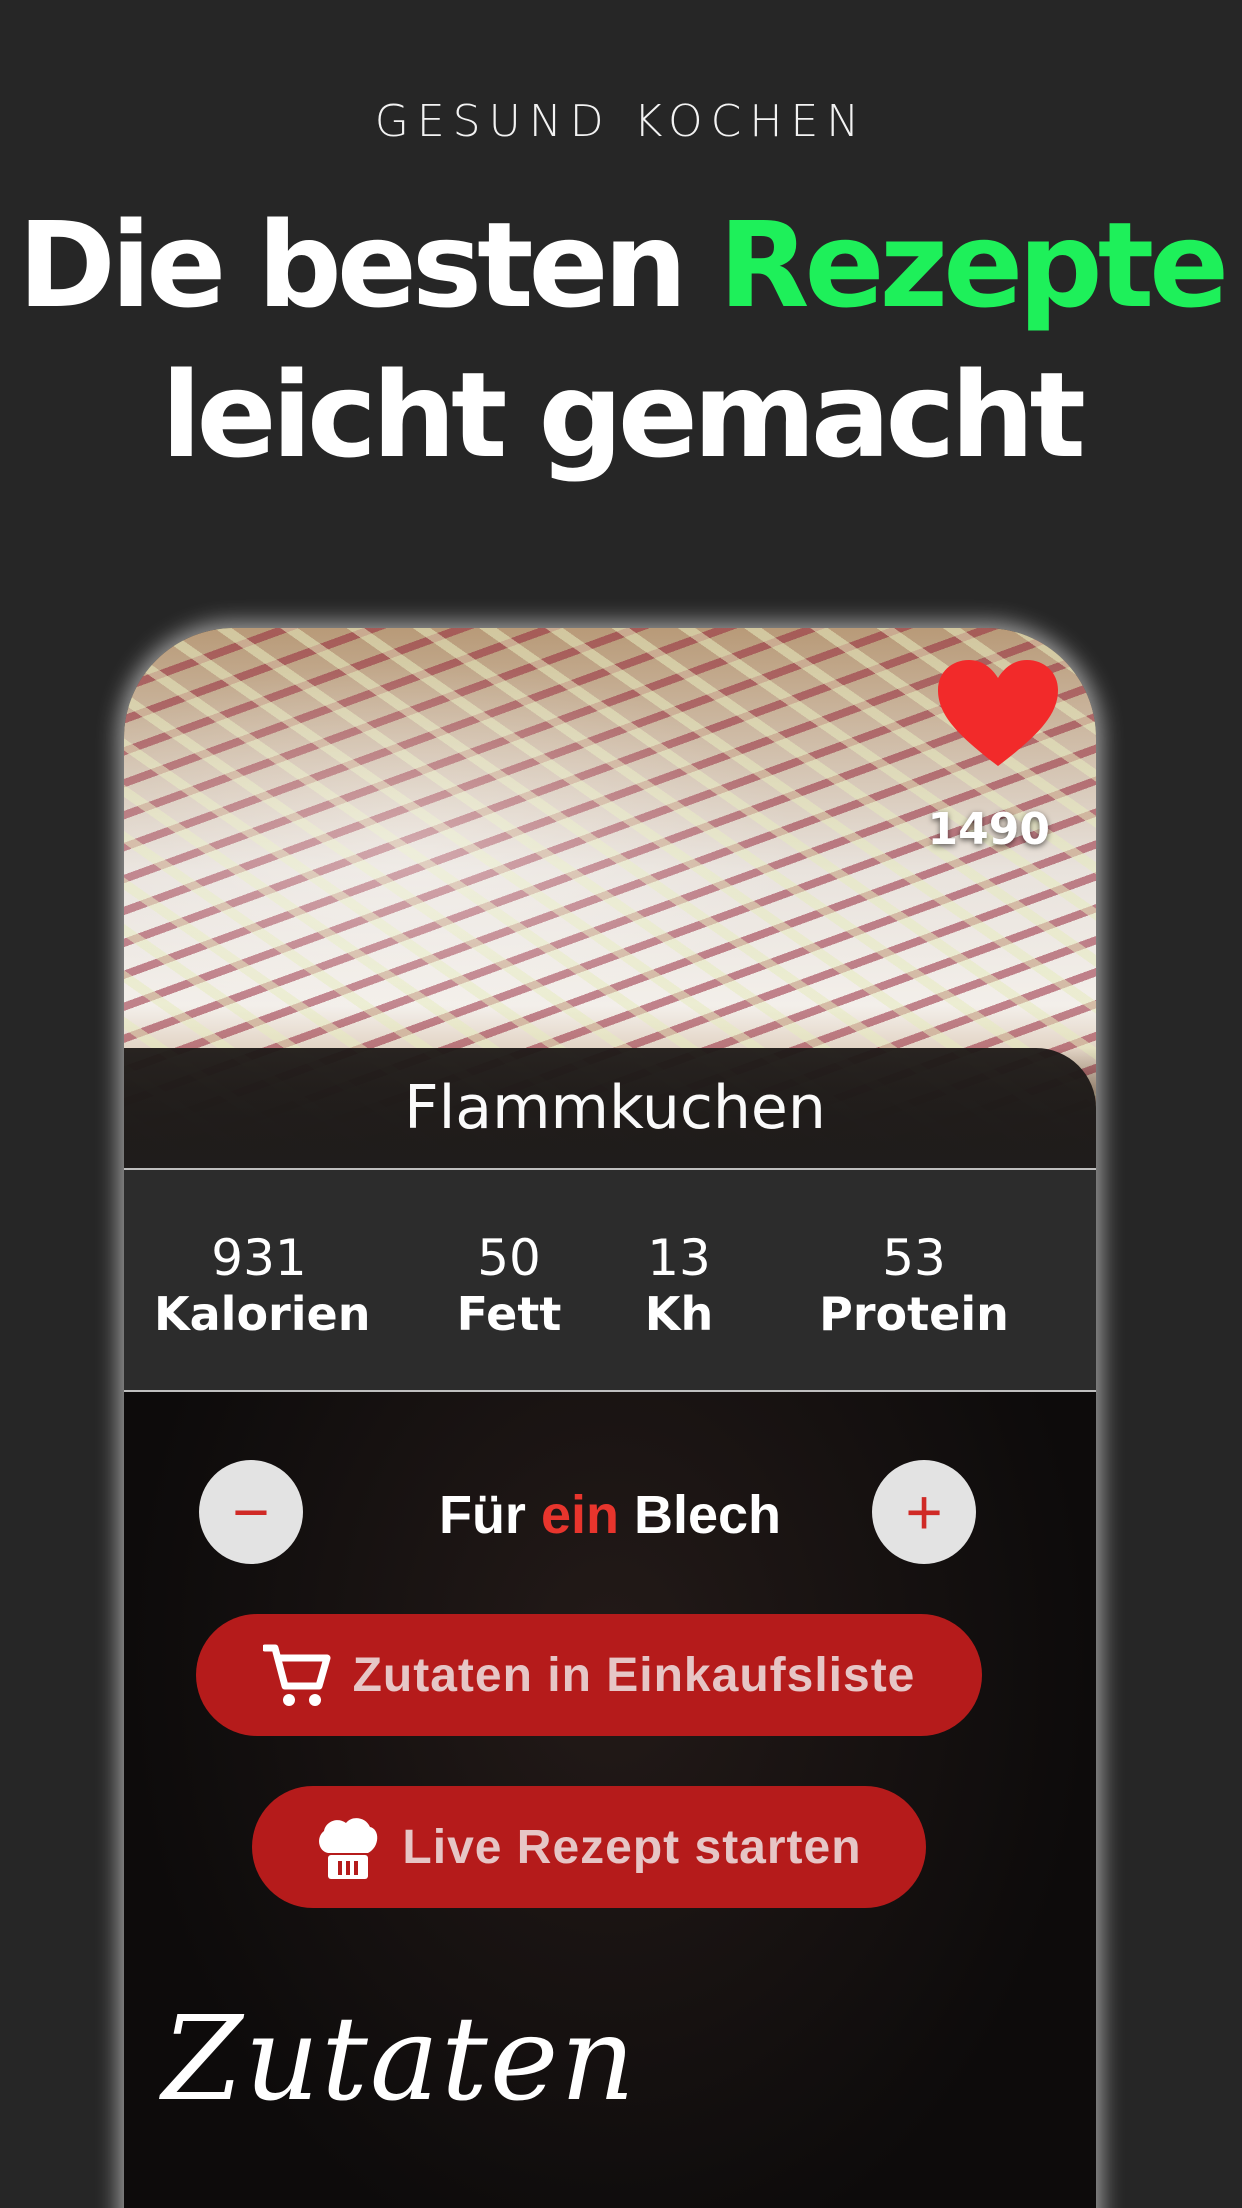 This screenshot has width=1242, height=2208. Describe the element at coordinates (621, 340) in the screenshot. I see `headline: Die besten Rezepte leicht gemacht` at that location.